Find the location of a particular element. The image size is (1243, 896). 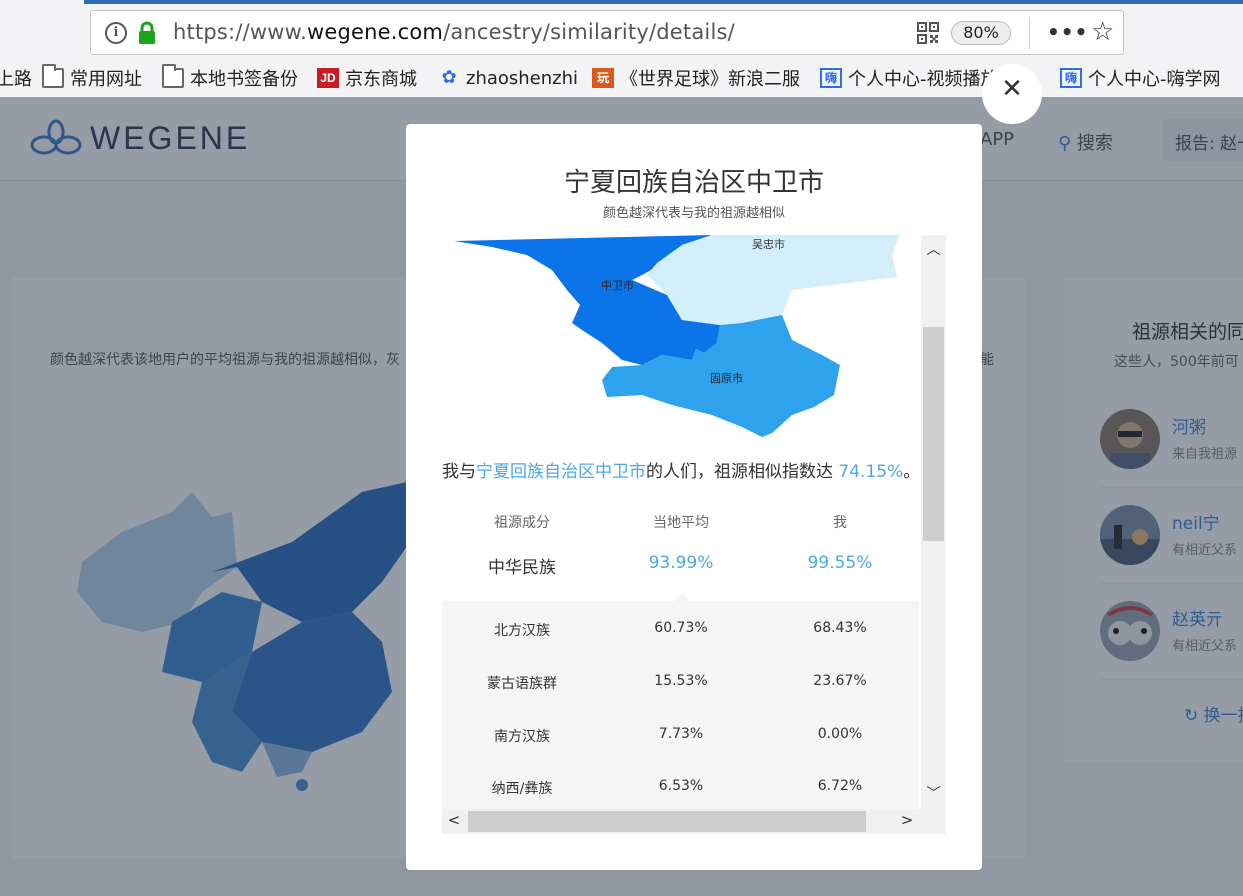

main-component-me: 99.55% is located at coordinates (840, 563).